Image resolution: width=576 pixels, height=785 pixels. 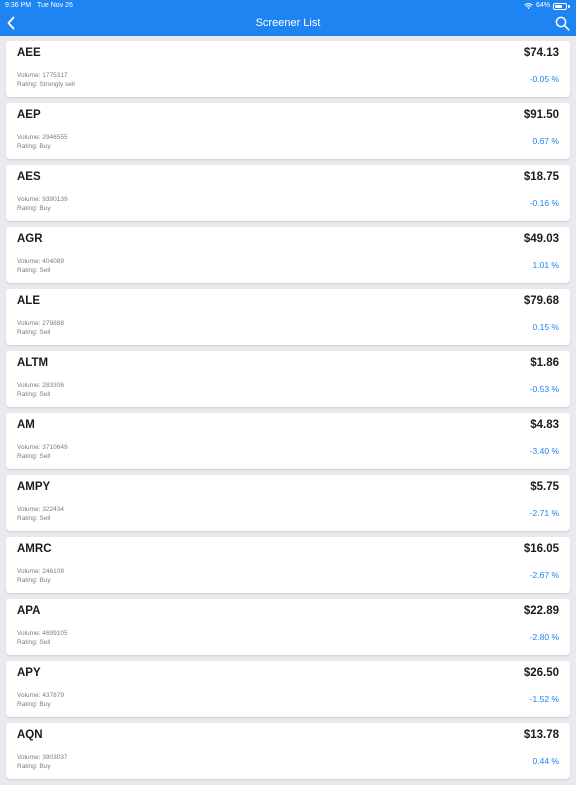 I want to click on stock-volume: Volume: 3710649, so click(x=42, y=447).